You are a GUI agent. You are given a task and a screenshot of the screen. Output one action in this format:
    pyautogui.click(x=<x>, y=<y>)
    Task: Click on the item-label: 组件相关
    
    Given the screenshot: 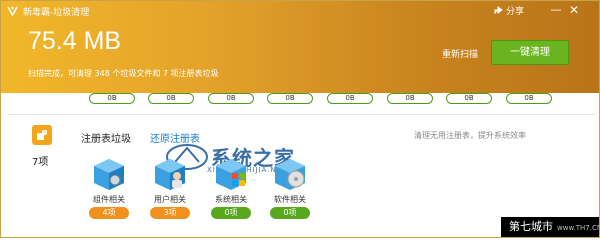 What is the action you would take?
    pyautogui.click(x=109, y=199)
    